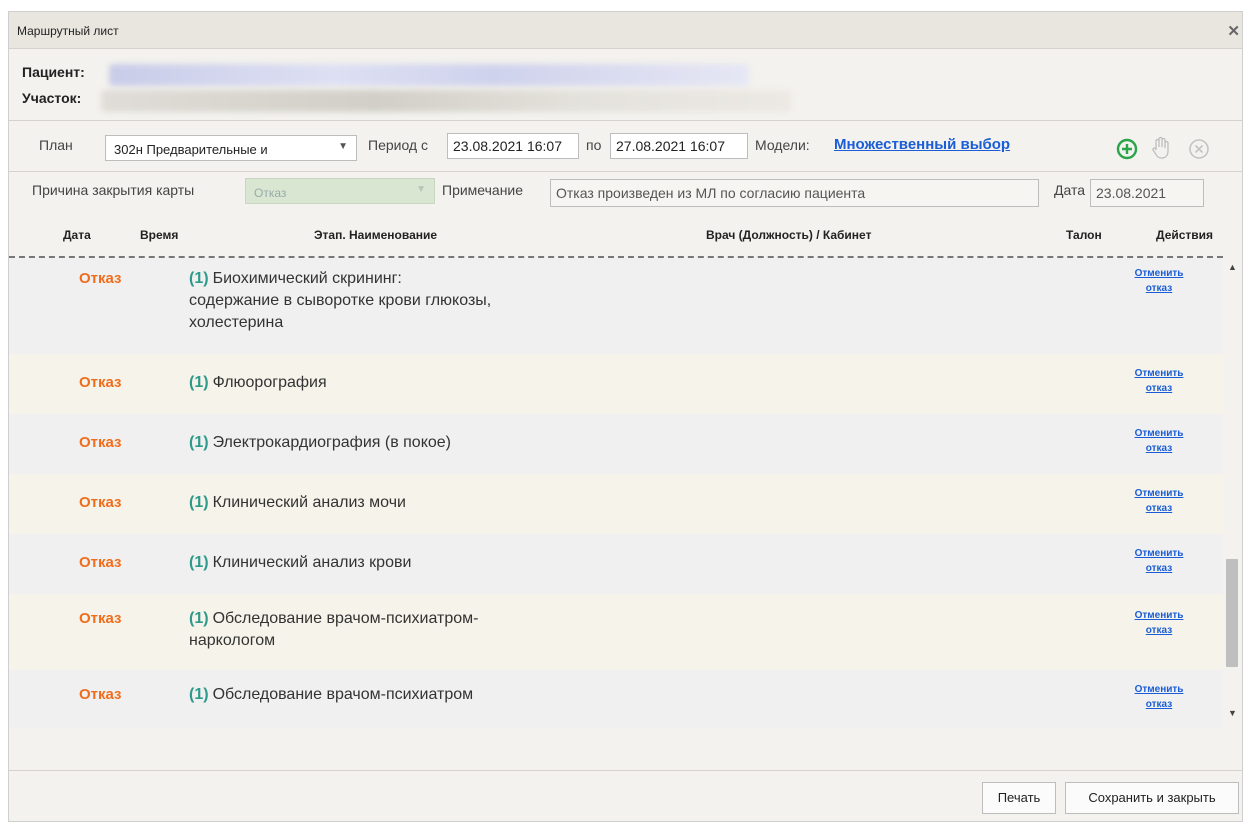 The width and height of the screenshot is (1243, 823). What do you see at coordinates (345, 618) in the screenshot?
I see `stage-line: Обследование врачом-психиатром-` at bounding box center [345, 618].